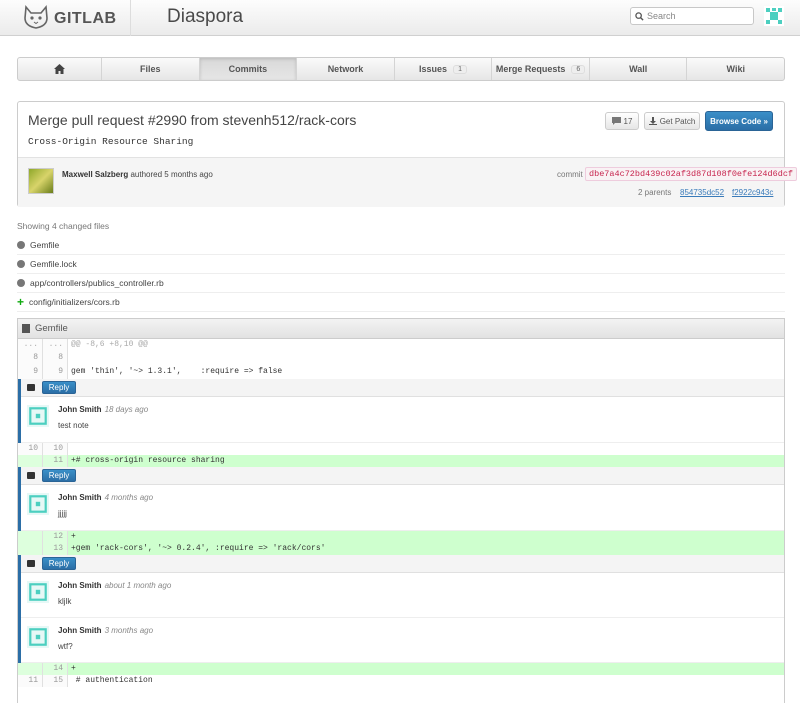 Image resolution: width=800 pixels, height=703 pixels. I want to click on parents-label: 2 parents, so click(655, 192).